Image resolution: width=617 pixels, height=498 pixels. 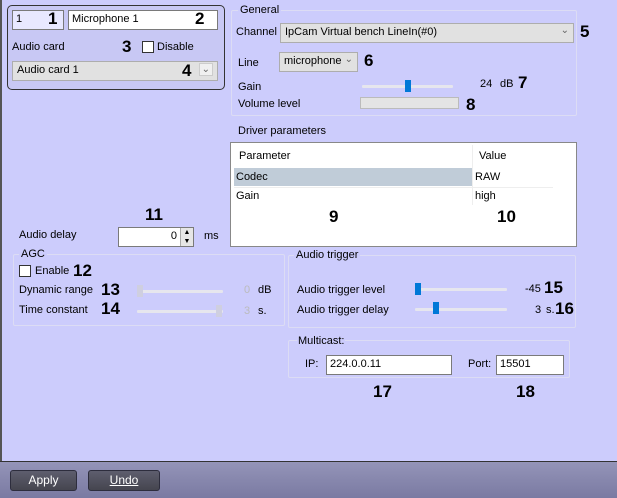 I want to click on callout-14: 14, so click(x=110, y=308).